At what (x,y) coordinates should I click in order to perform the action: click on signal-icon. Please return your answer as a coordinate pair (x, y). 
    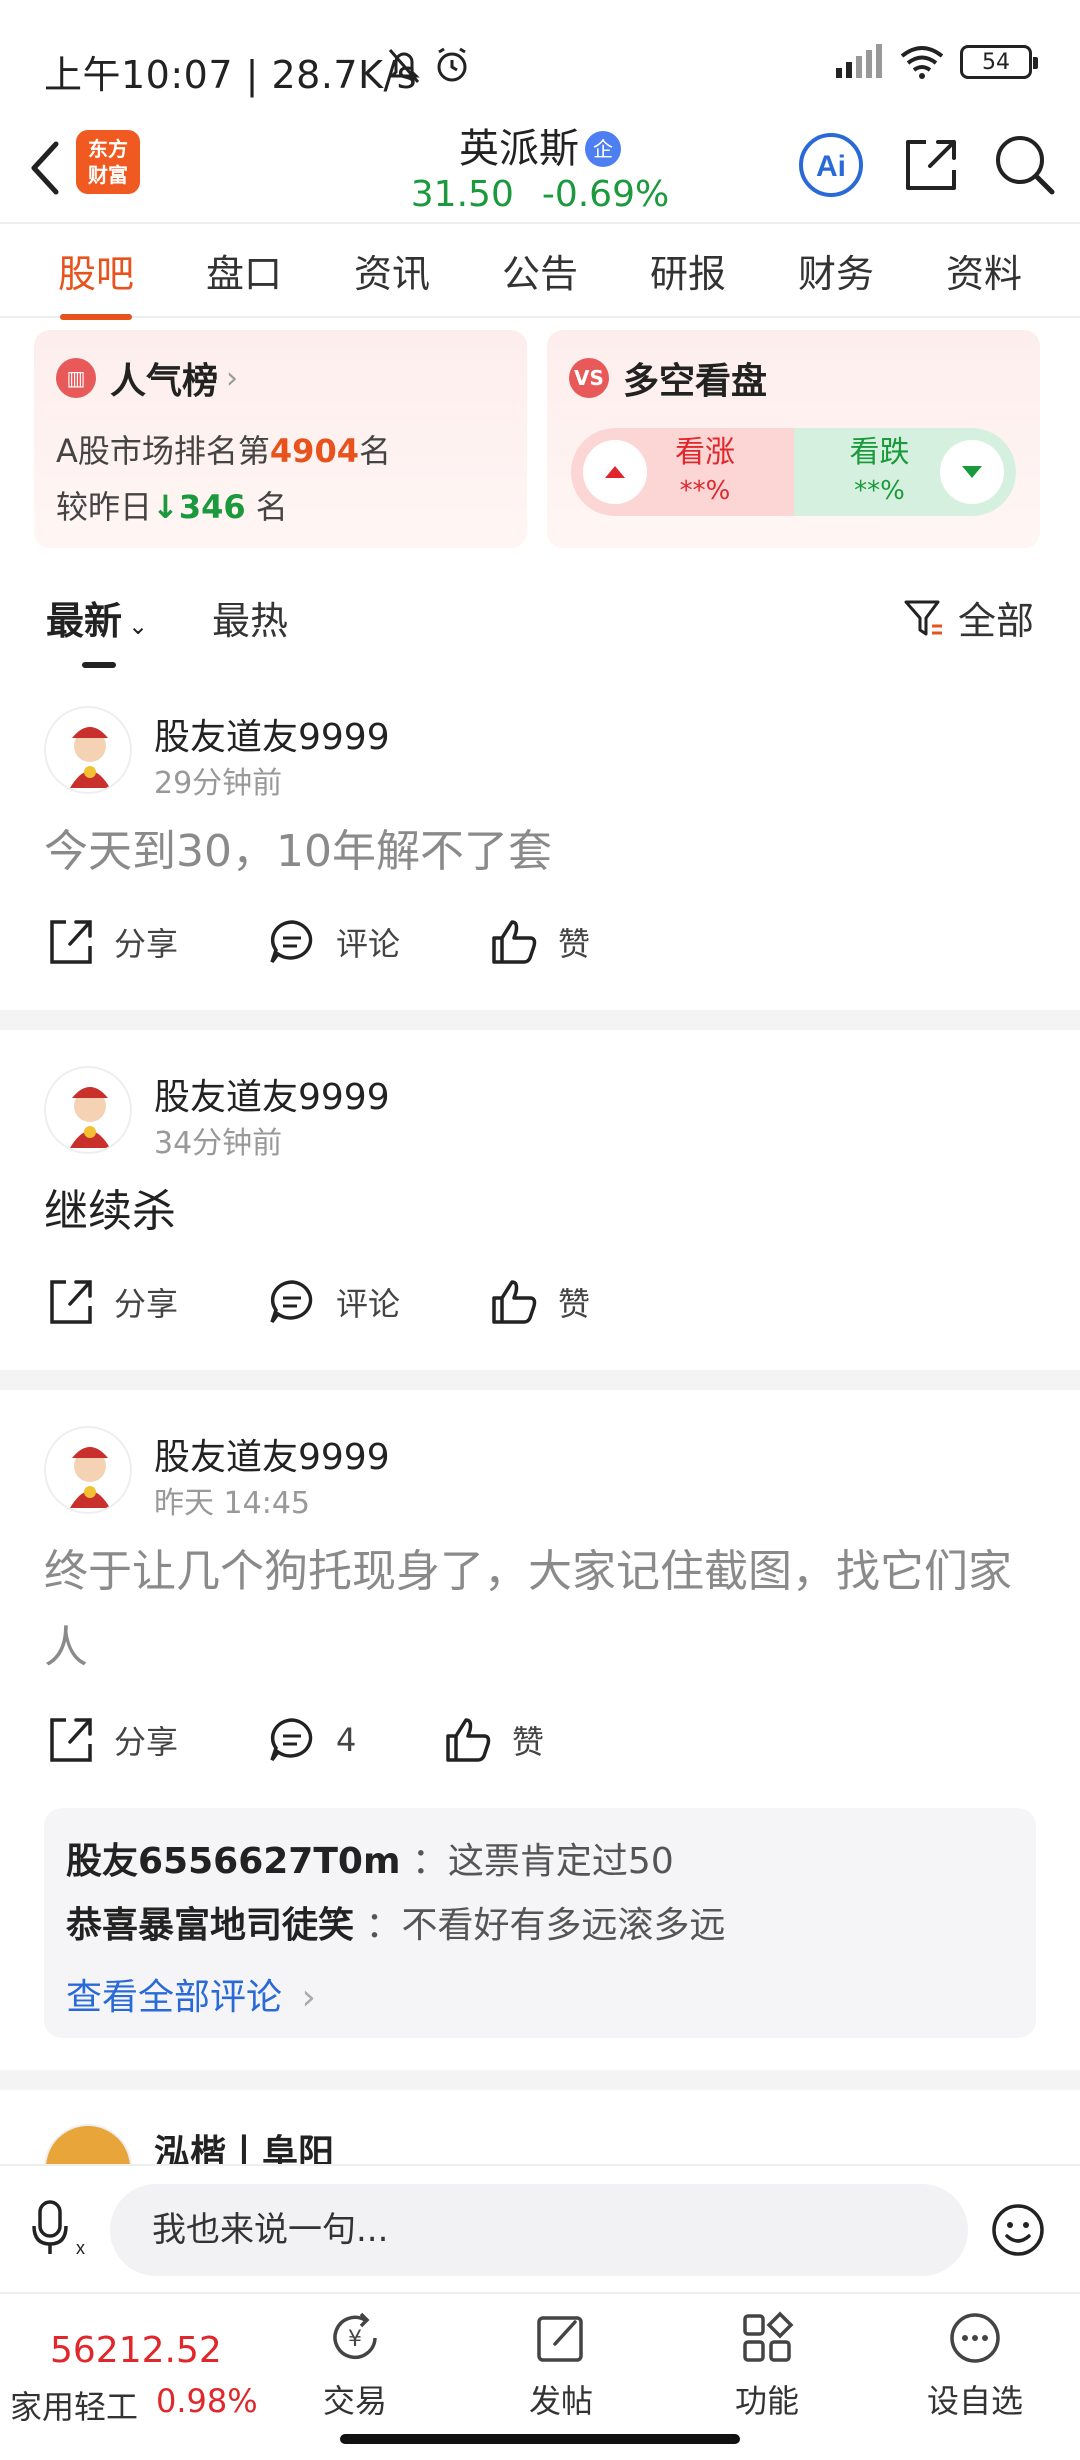
    Looking at the image, I should click on (859, 61).